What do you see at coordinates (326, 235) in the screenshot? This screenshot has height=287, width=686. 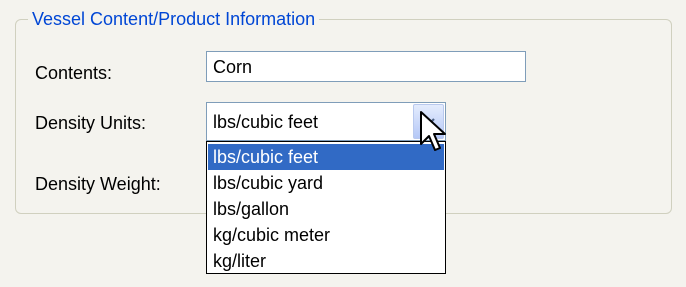 I see `dropdown-option: kg/cubic meter` at bounding box center [326, 235].